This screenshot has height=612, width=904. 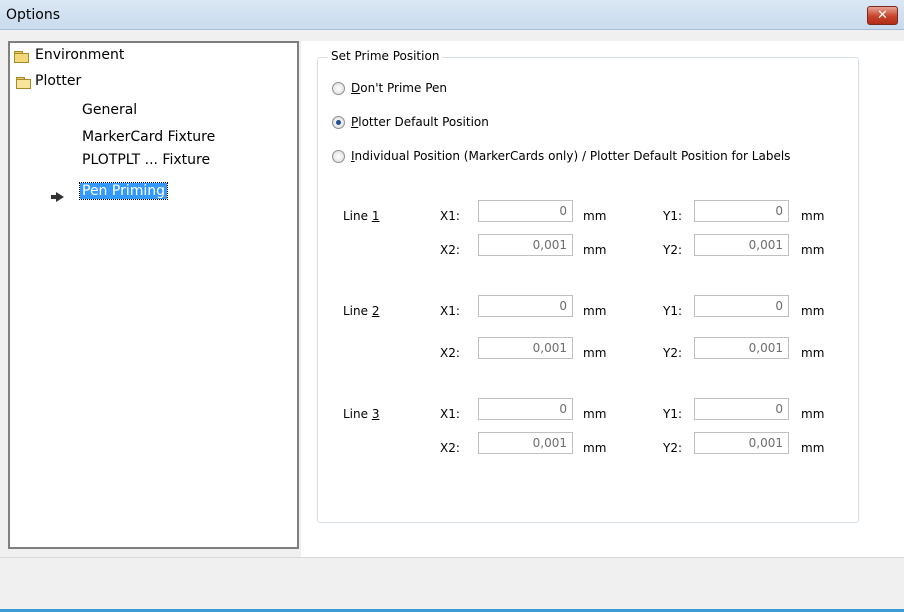 I want to click on tree-item-general: General, so click(x=109, y=110).